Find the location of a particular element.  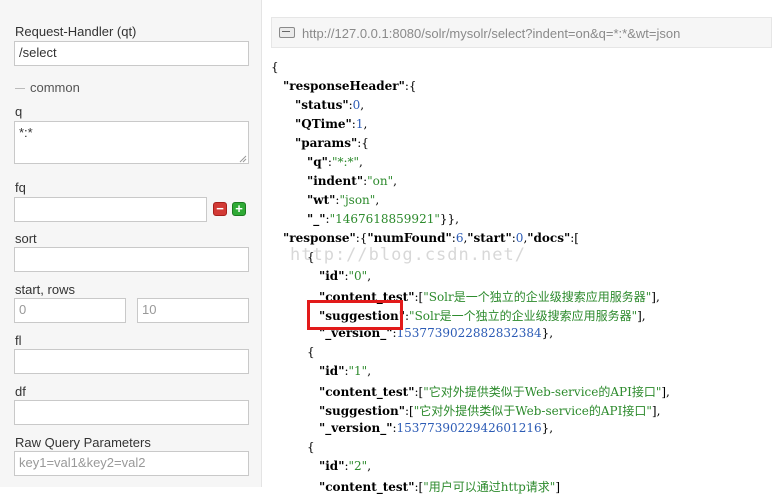

start-input: 0 is located at coordinates (70, 310).